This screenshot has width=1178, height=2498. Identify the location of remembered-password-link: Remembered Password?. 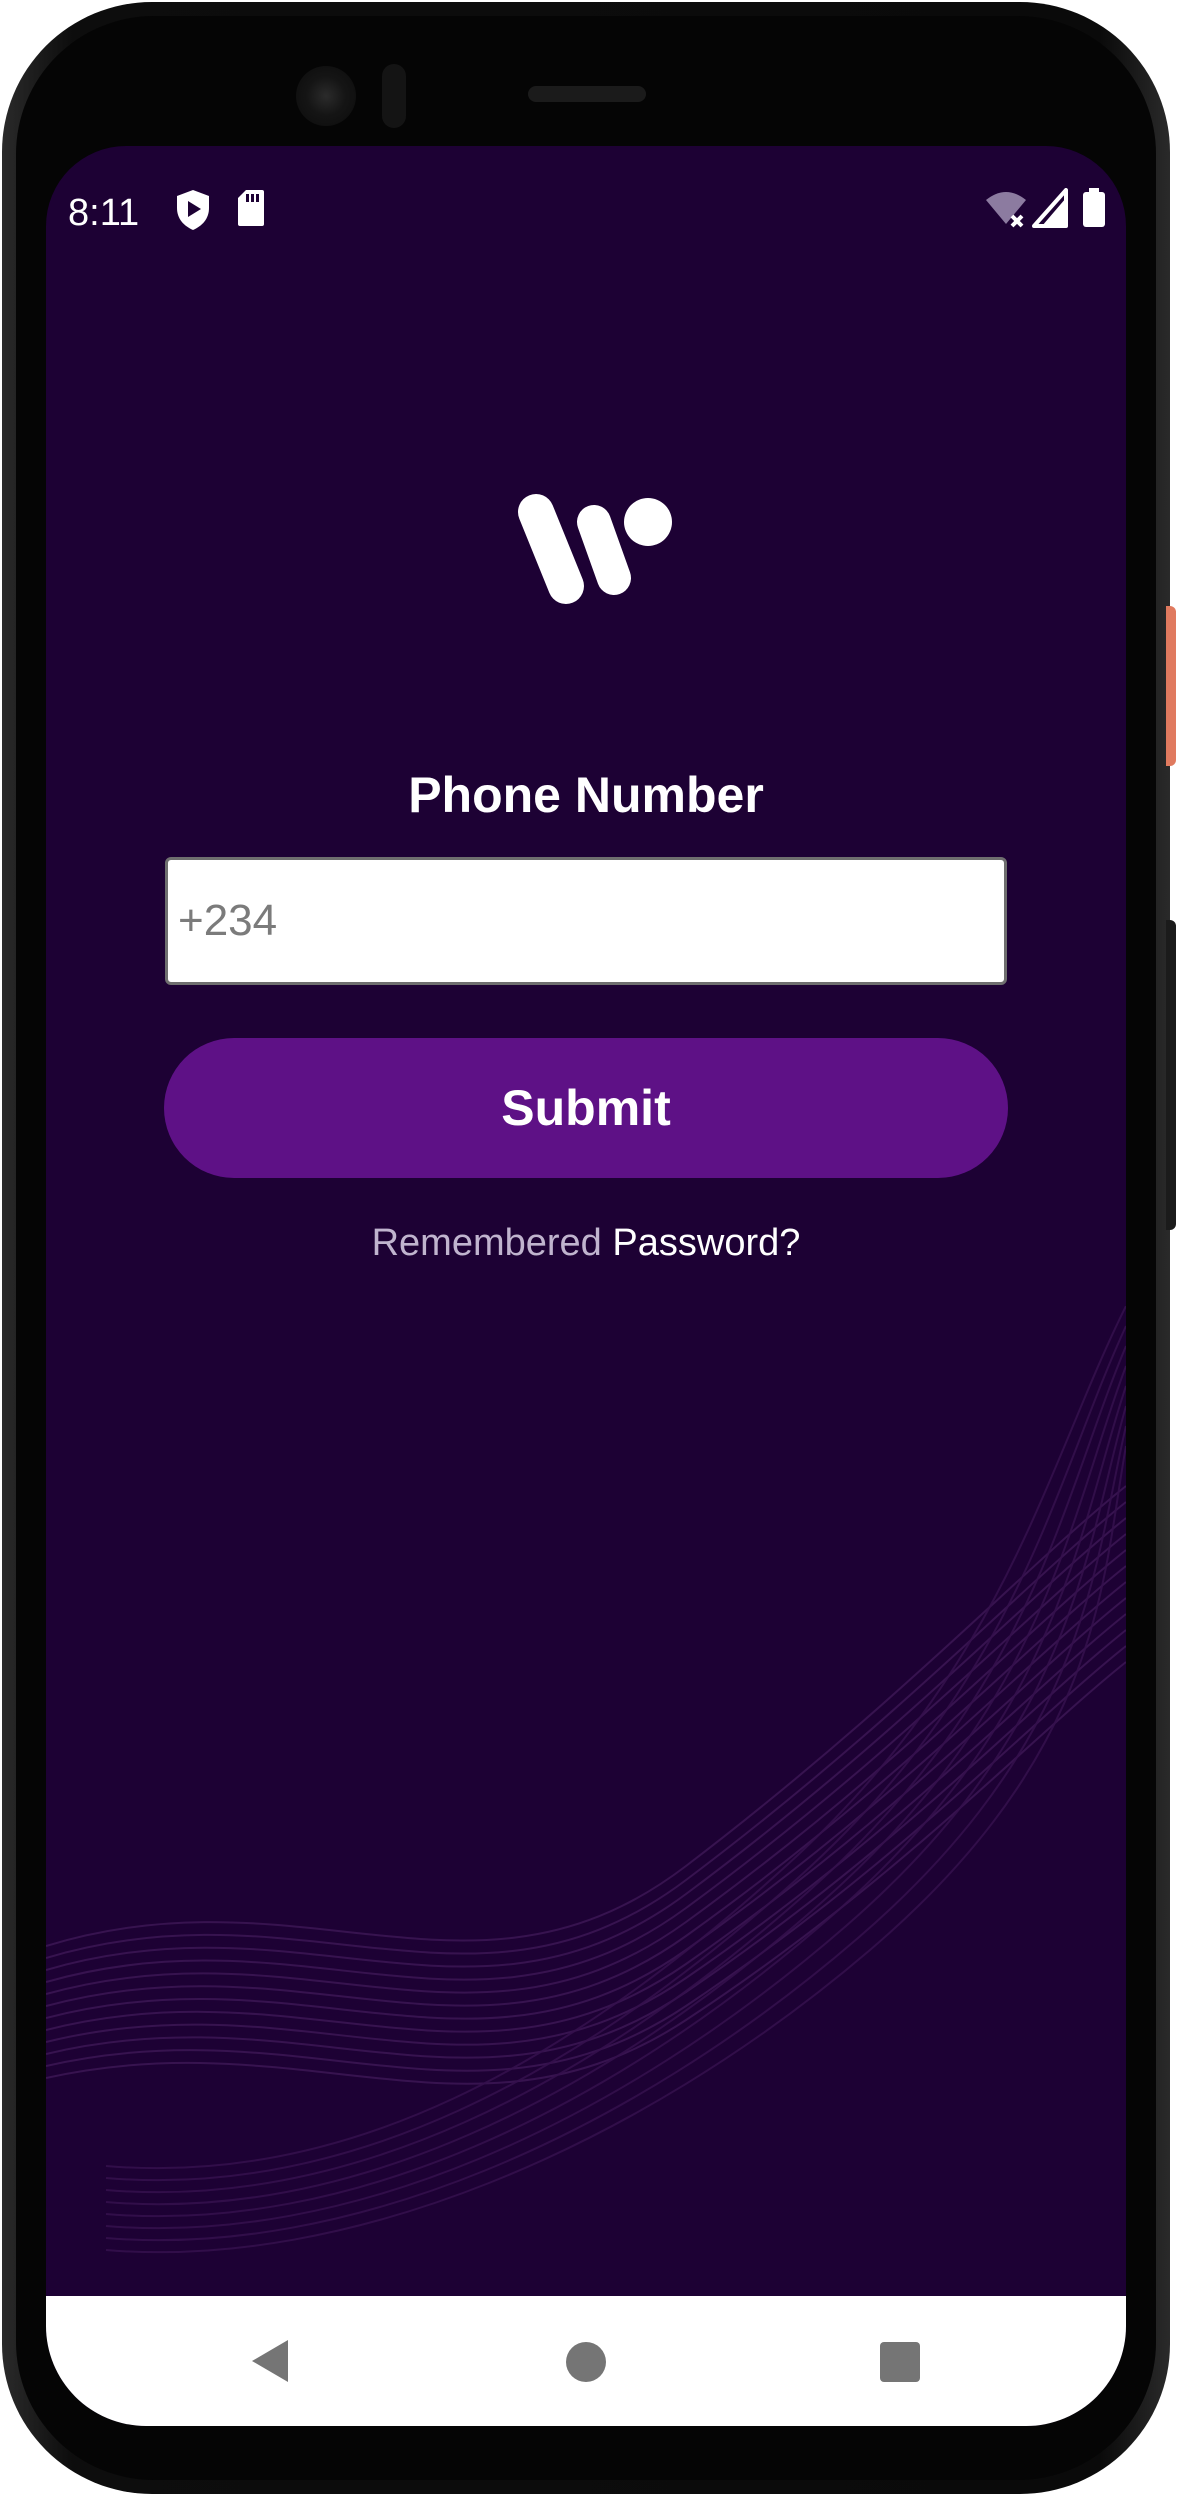
(586, 1243).